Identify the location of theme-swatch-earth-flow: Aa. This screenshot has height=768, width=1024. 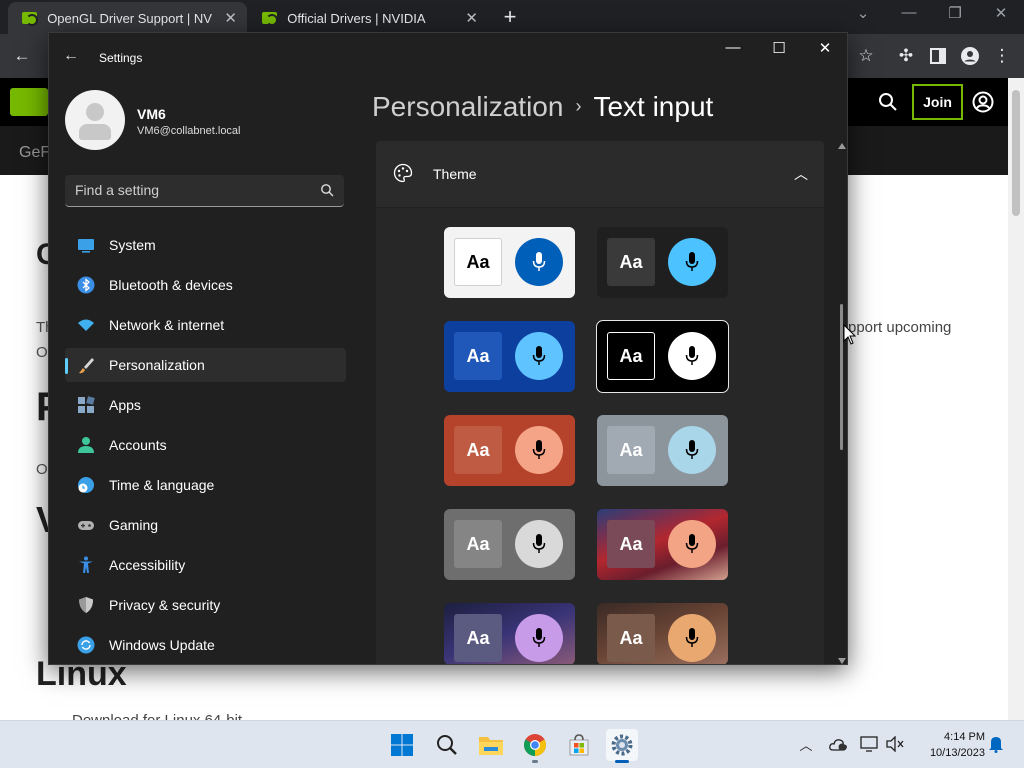
(662, 633).